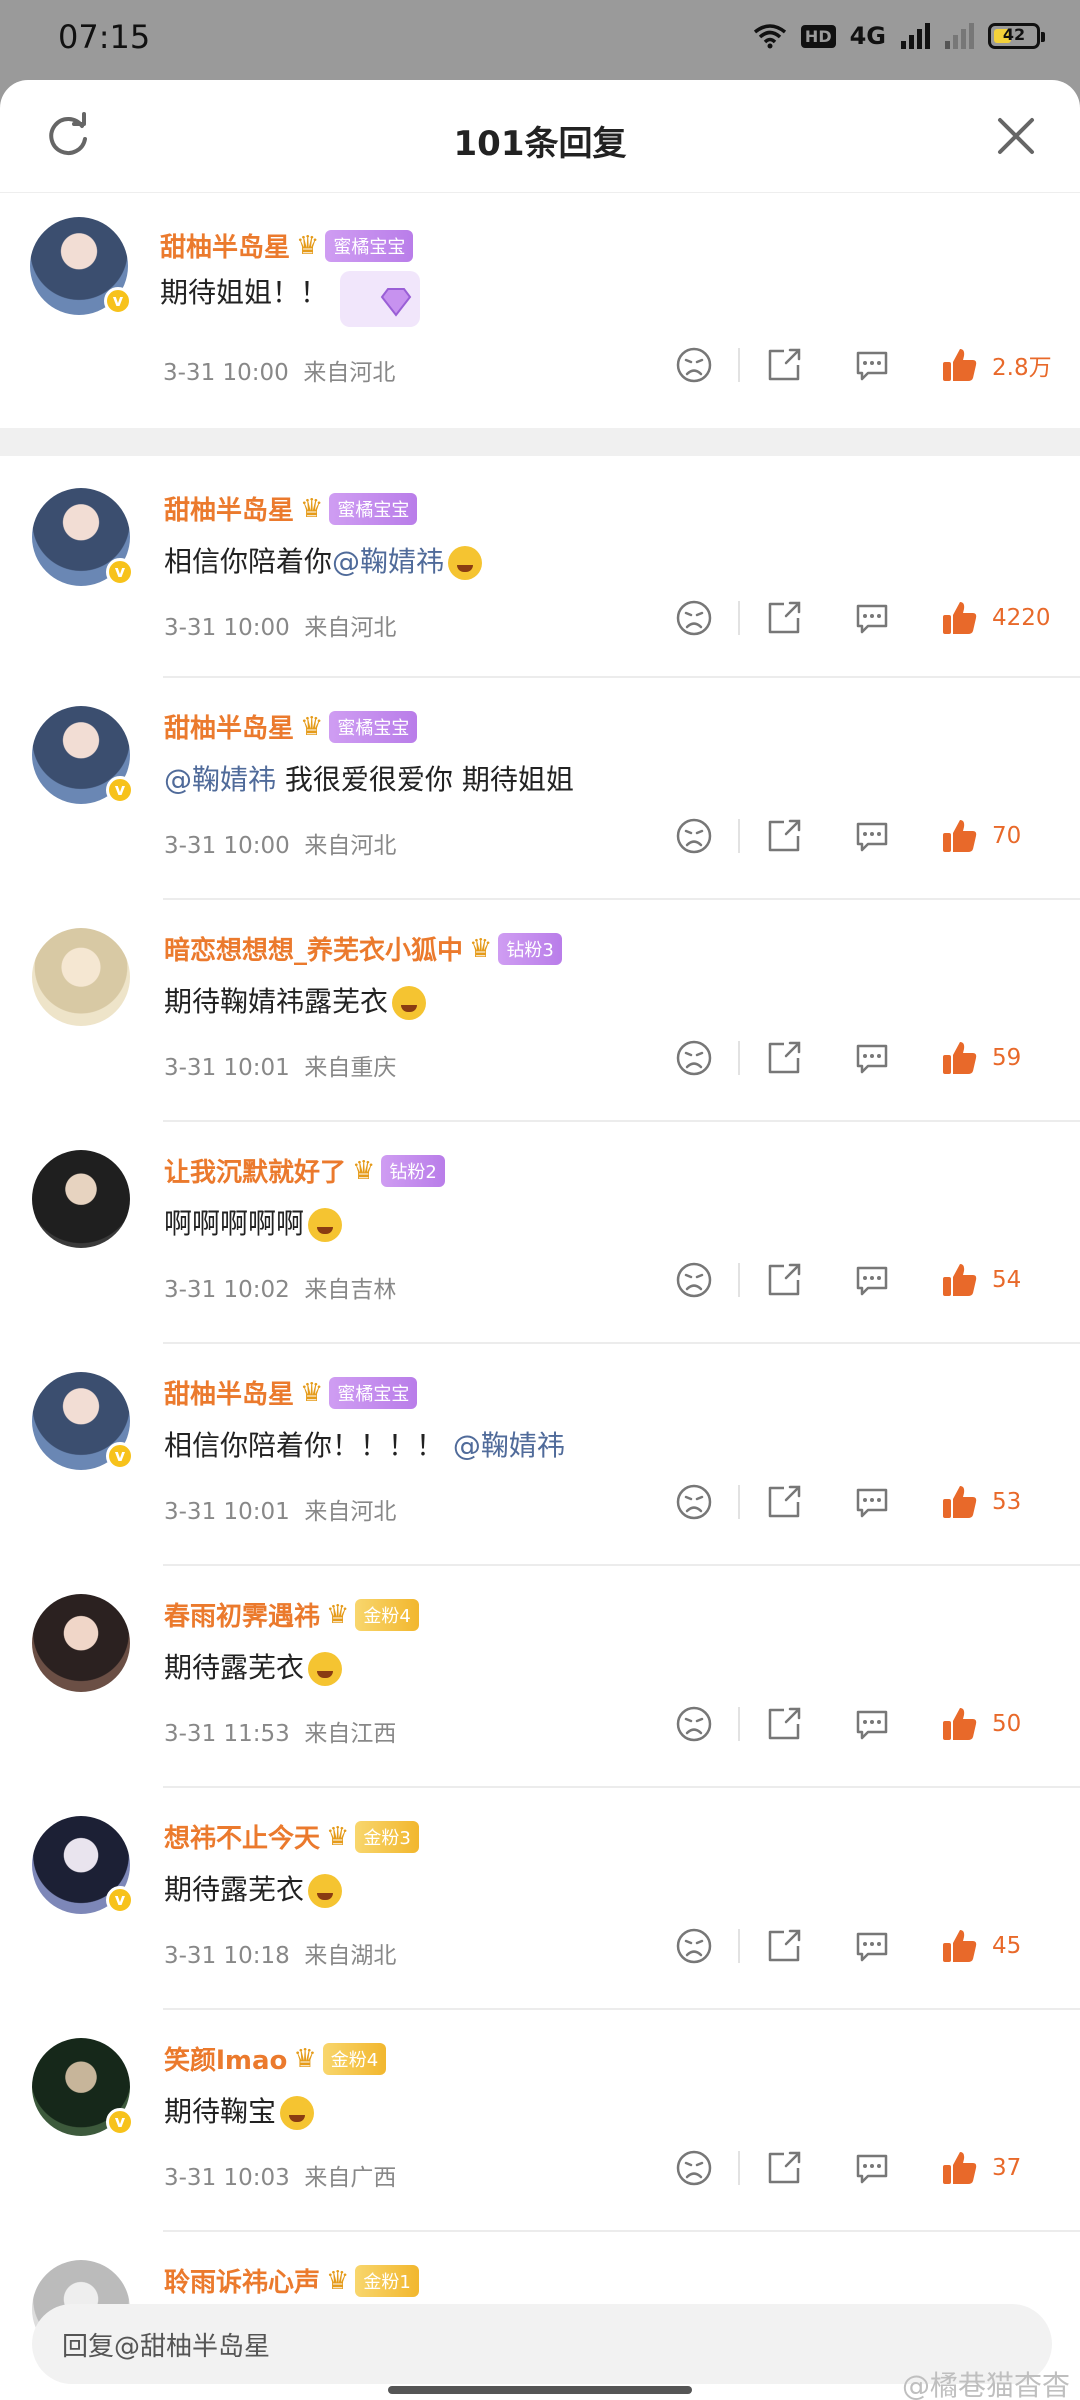  What do you see at coordinates (225, 2058) in the screenshot?
I see `username: 笑颜lmao` at bounding box center [225, 2058].